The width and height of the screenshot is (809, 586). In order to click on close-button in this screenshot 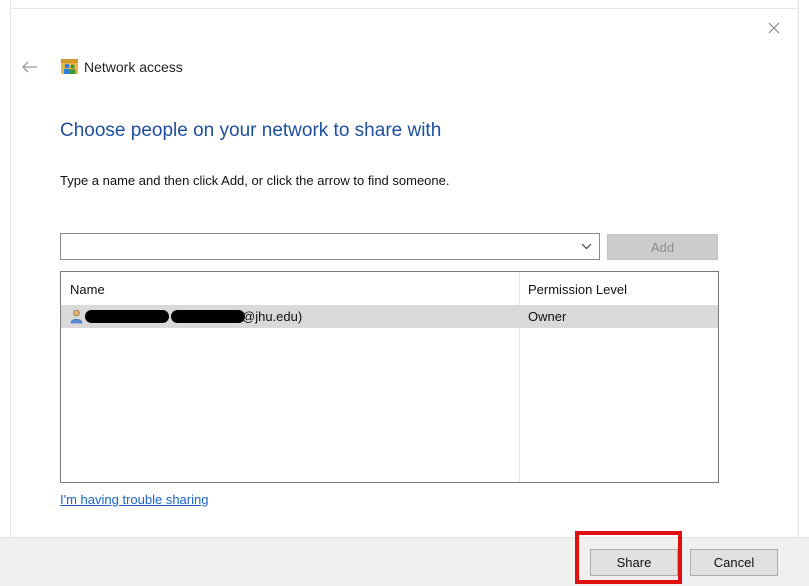, I will do `click(774, 28)`.